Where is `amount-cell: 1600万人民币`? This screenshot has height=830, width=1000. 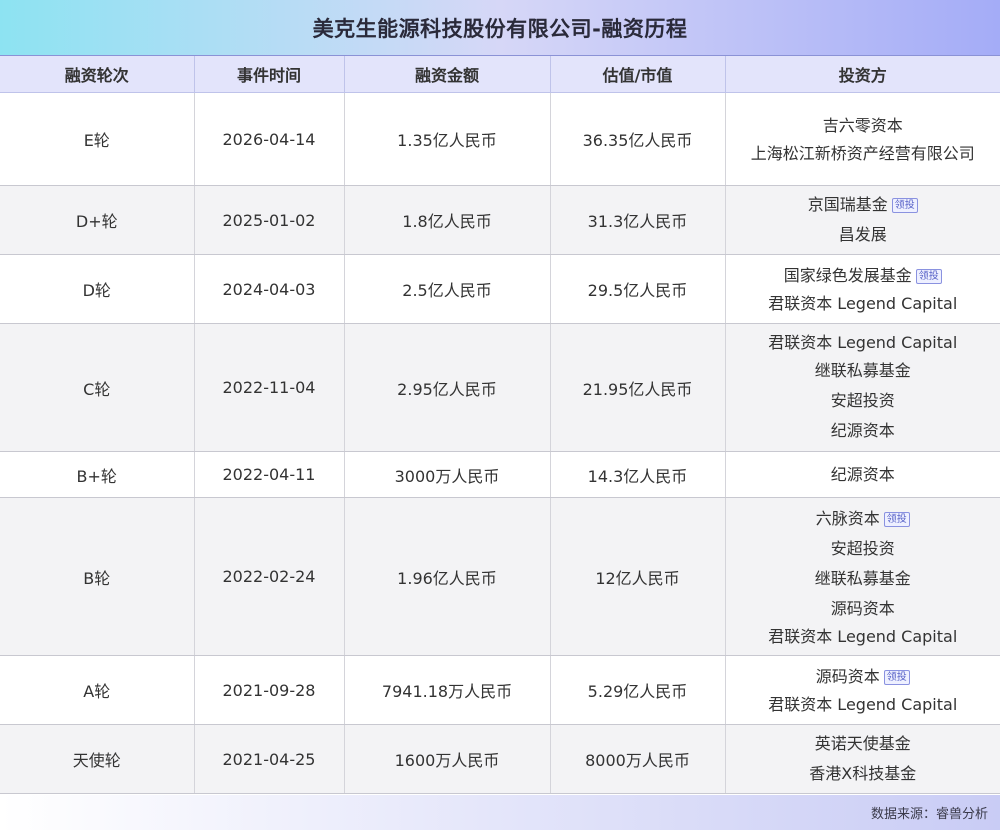
amount-cell: 1600万人民币 is located at coordinates (447, 759).